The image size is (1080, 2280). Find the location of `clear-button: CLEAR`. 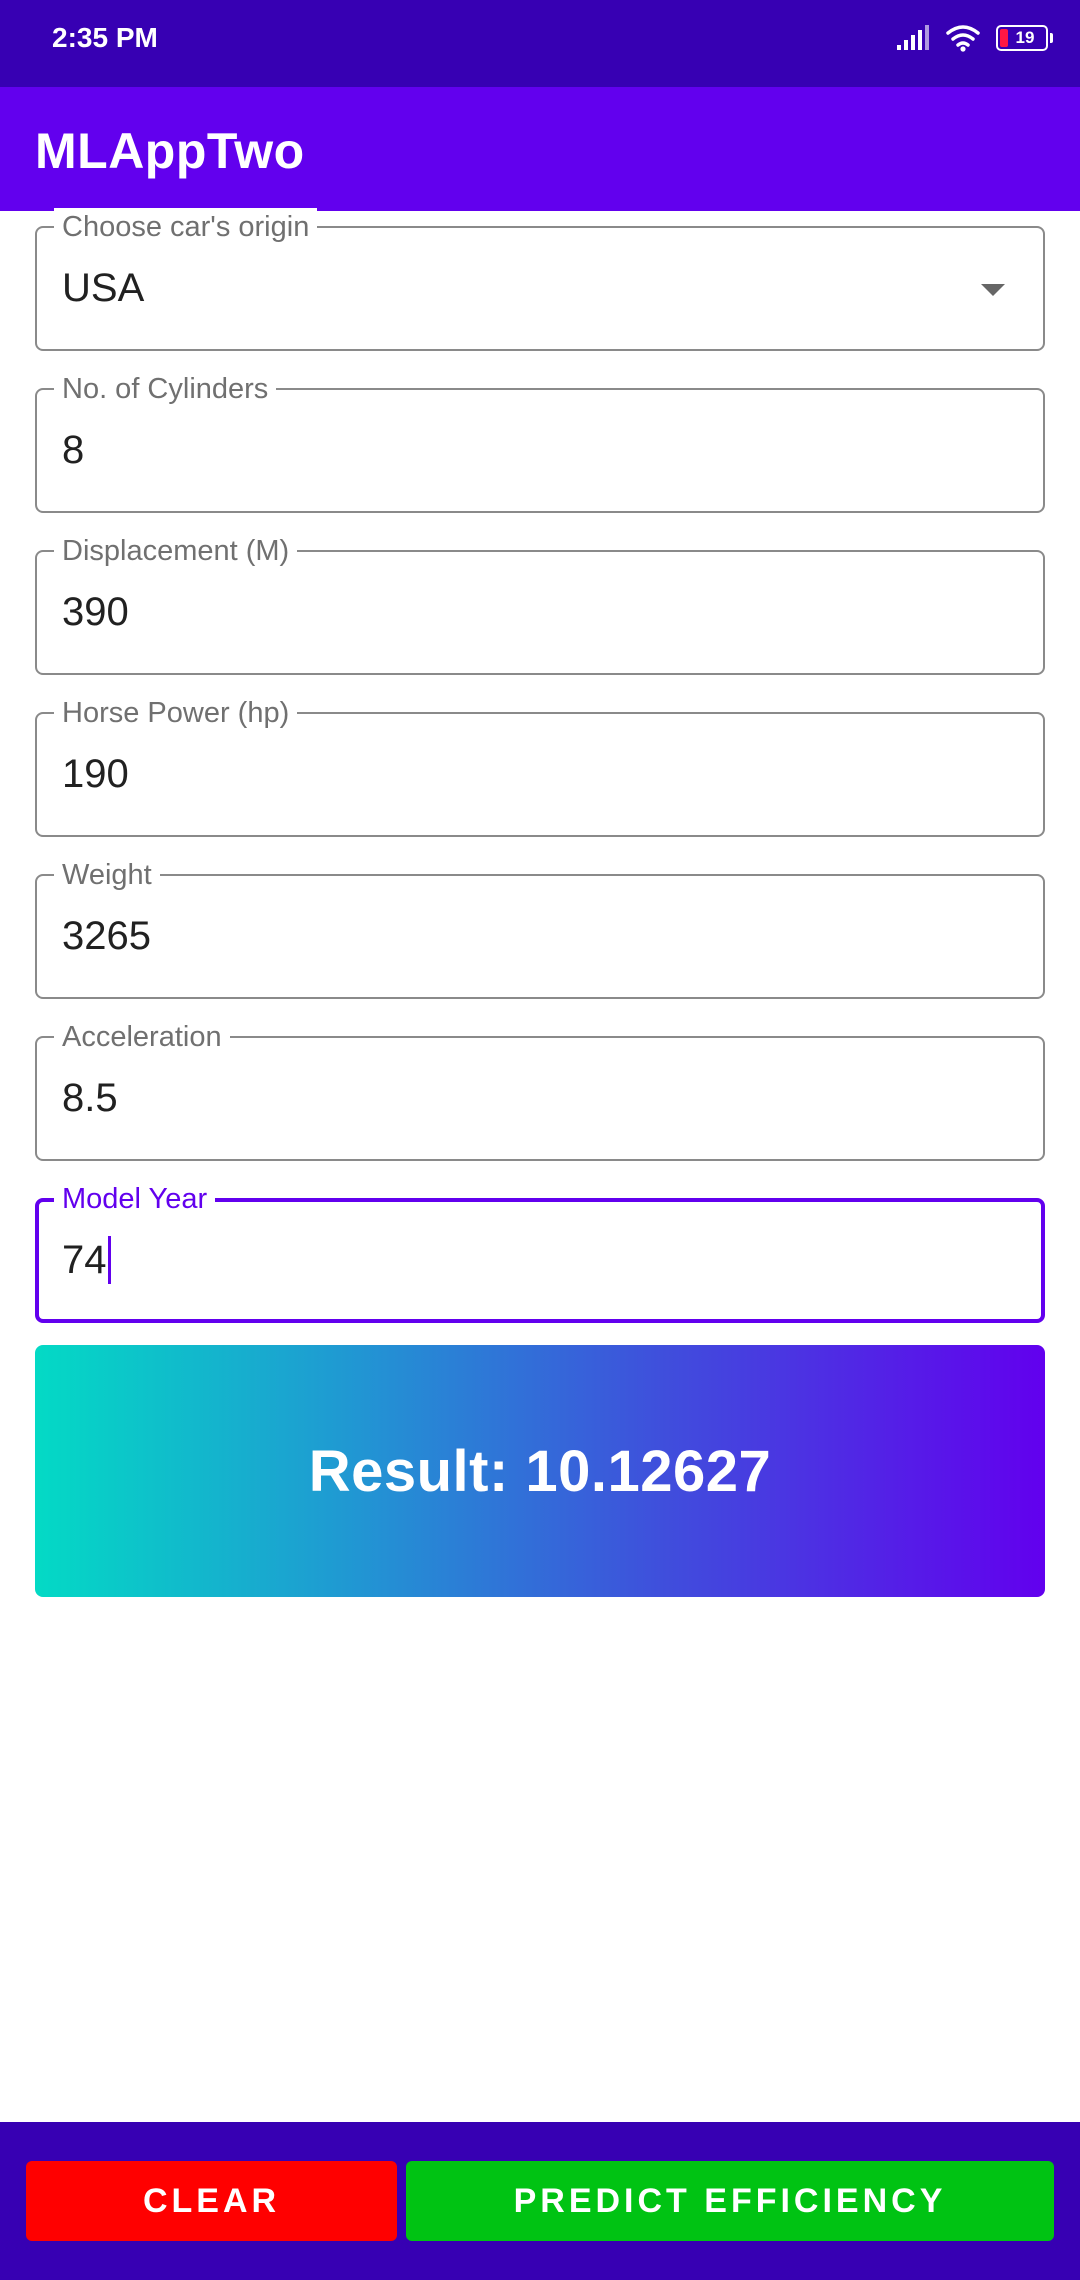

clear-button: CLEAR is located at coordinates (211, 2201).